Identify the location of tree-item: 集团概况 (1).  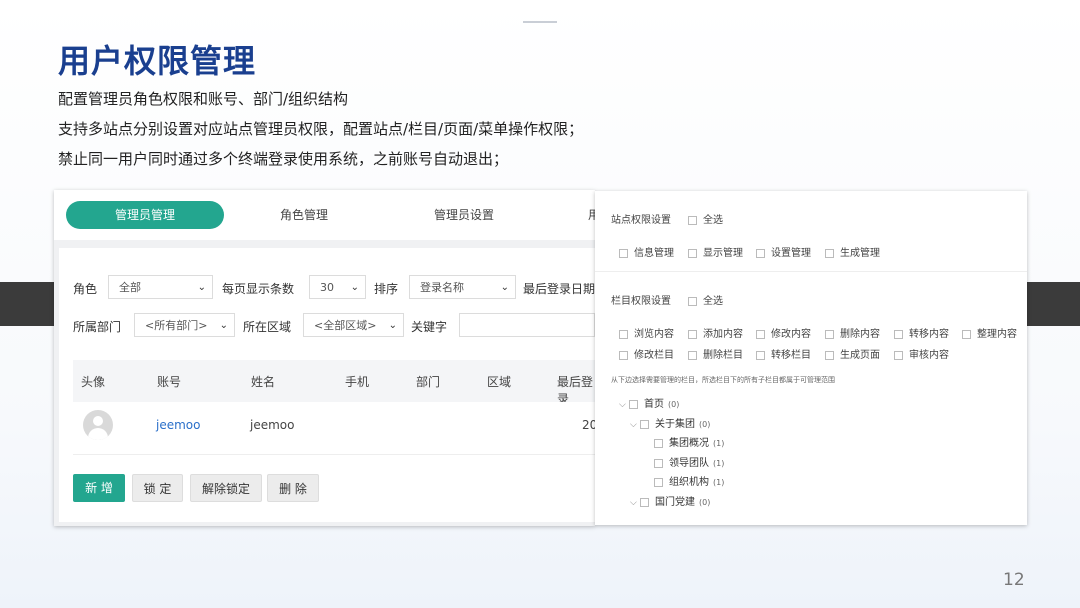
(689, 441).